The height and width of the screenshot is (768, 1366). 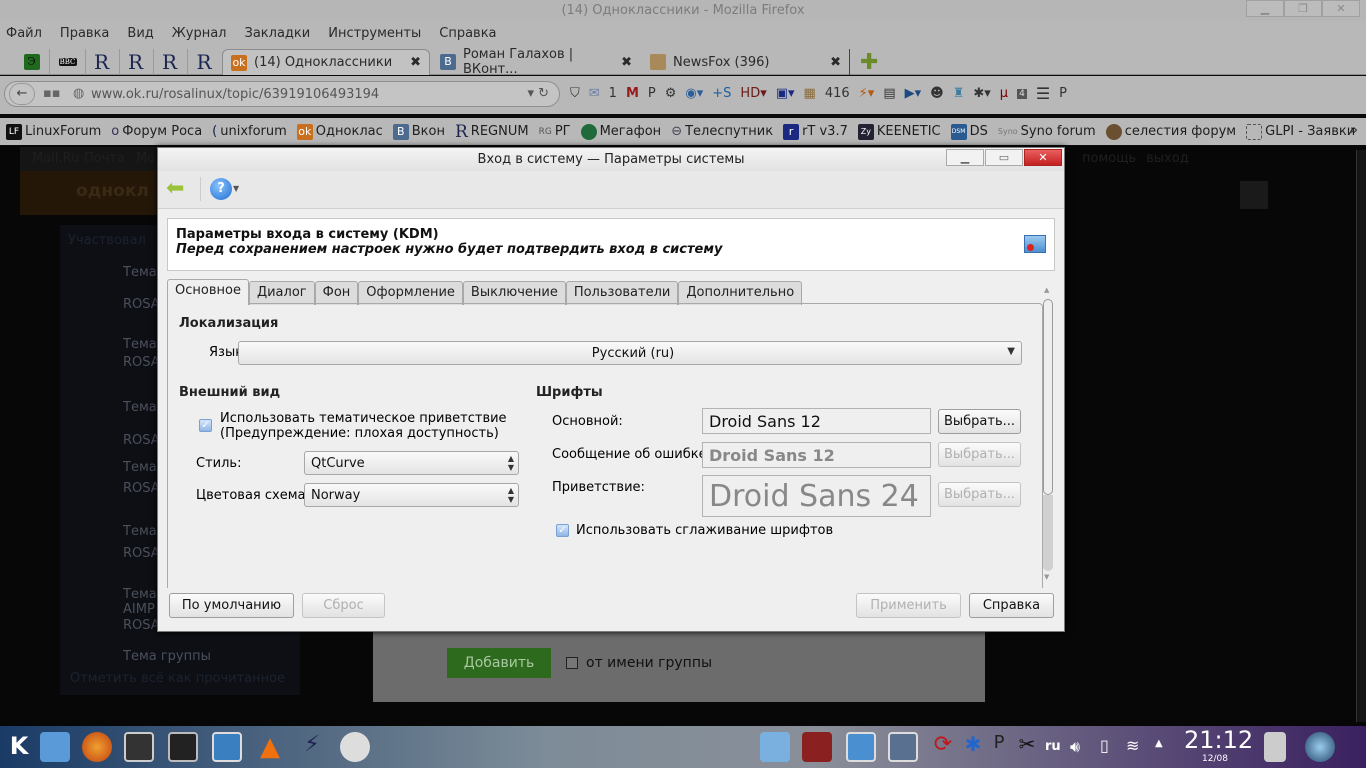 What do you see at coordinates (908, 605) in the screenshot?
I see `apply-button: Применить` at bounding box center [908, 605].